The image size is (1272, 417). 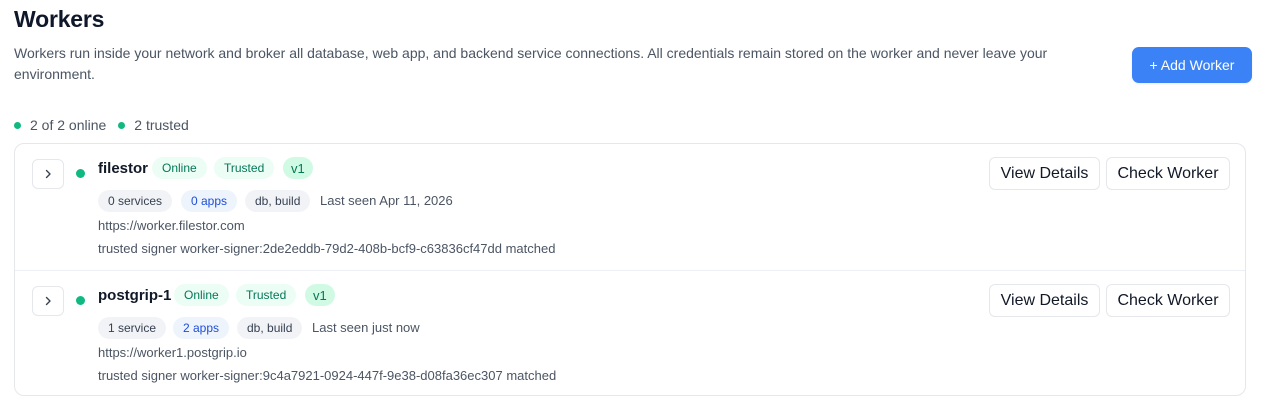 What do you see at coordinates (135, 295) in the screenshot?
I see `worker-name: postgrip-1` at bounding box center [135, 295].